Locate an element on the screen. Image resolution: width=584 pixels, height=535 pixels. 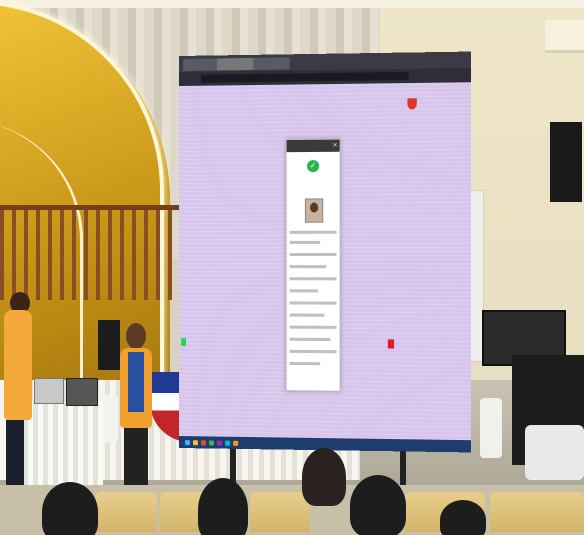
check-icon: ✓ is located at coordinates (313, 166).